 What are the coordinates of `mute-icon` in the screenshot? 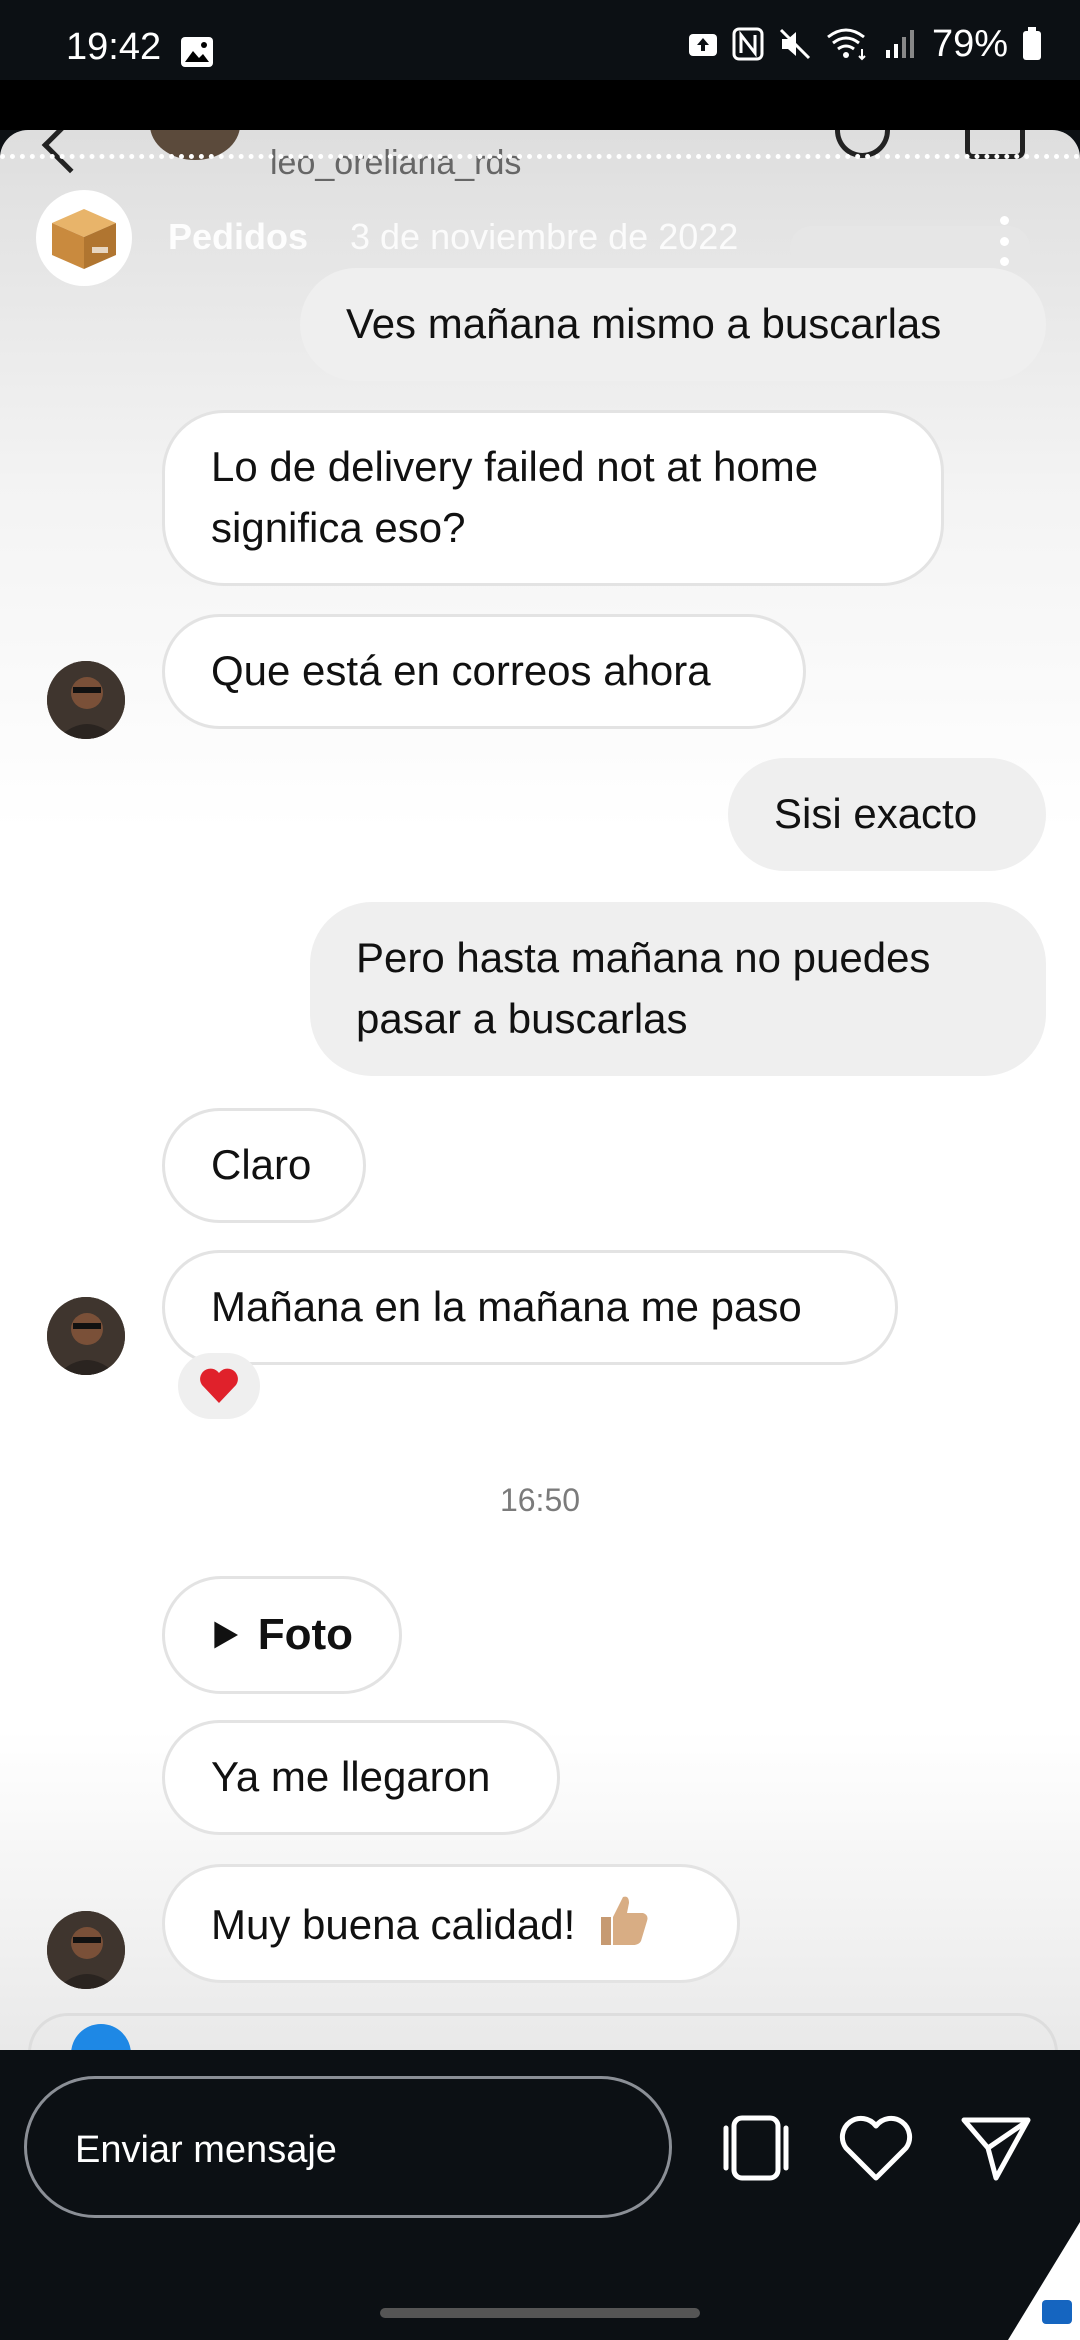 It's located at (794, 44).